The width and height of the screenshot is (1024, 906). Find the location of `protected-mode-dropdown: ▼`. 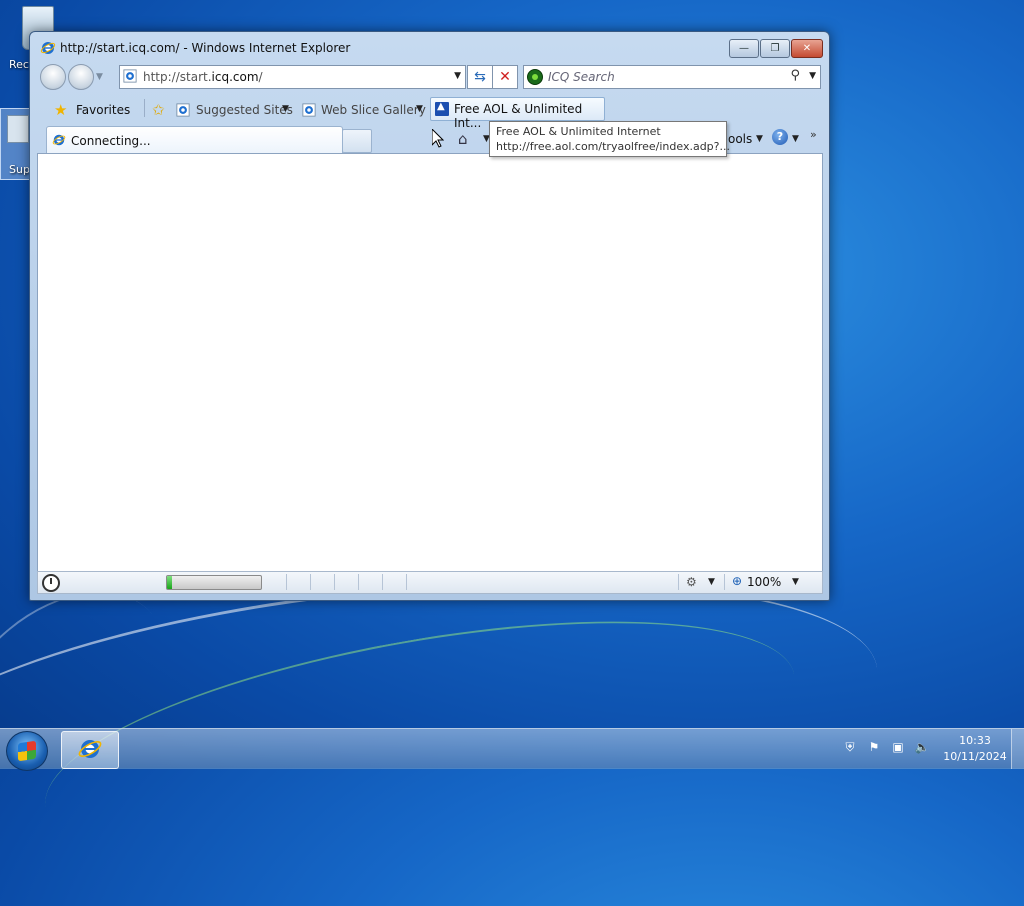

protected-mode-dropdown: ▼ is located at coordinates (711, 582).